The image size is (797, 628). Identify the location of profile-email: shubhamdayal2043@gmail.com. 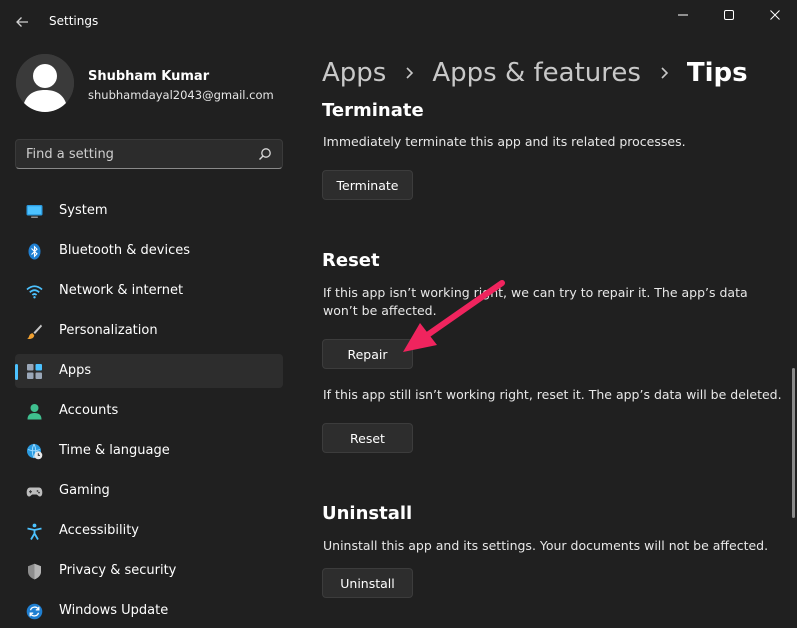
(181, 95).